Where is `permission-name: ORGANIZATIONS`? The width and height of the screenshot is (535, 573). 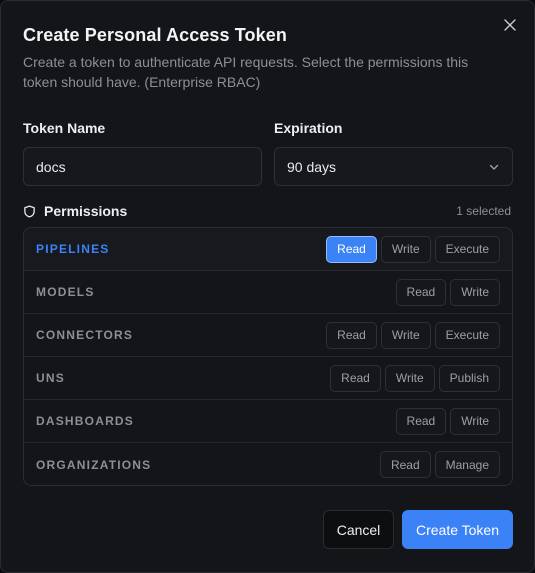
permission-name: ORGANIZATIONS is located at coordinates (94, 464).